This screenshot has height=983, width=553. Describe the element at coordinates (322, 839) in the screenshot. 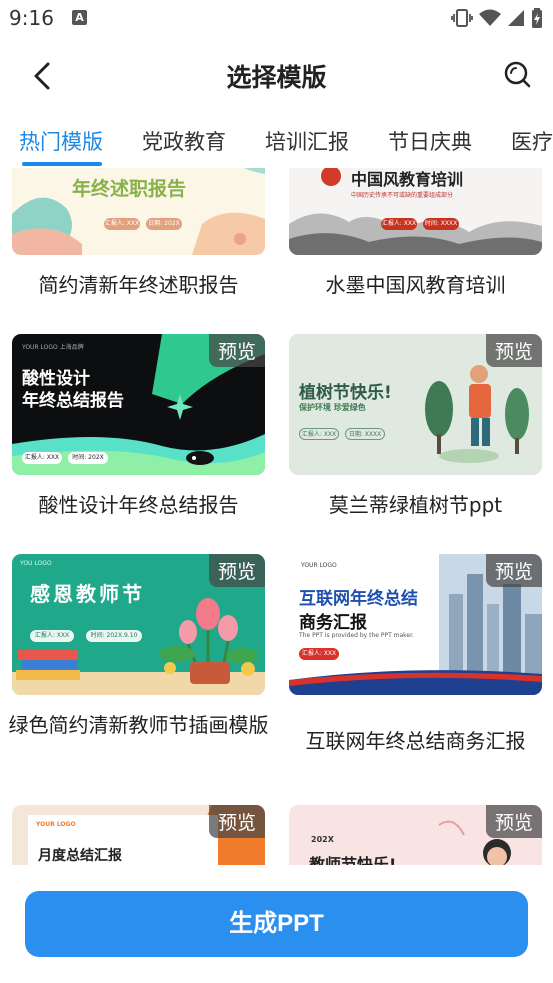

I see `thumbnail-logo: 202X` at that location.